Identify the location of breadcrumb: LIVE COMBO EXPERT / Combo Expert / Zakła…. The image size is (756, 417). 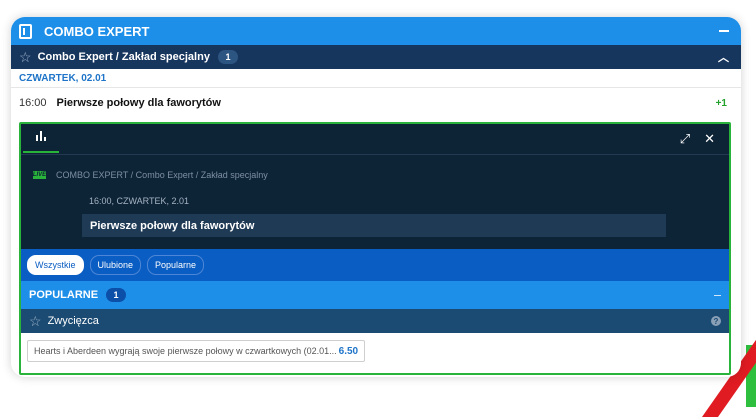
(150, 175).